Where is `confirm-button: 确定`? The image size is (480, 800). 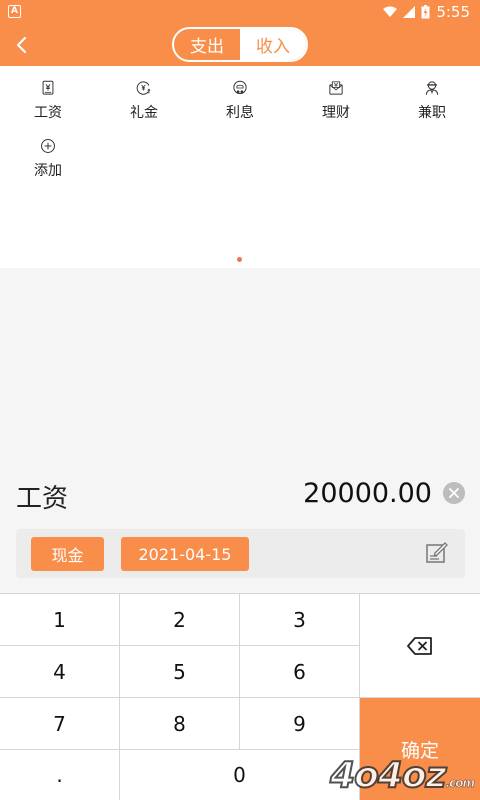
confirm-button: 确定 is located at coordinates (420, 749).